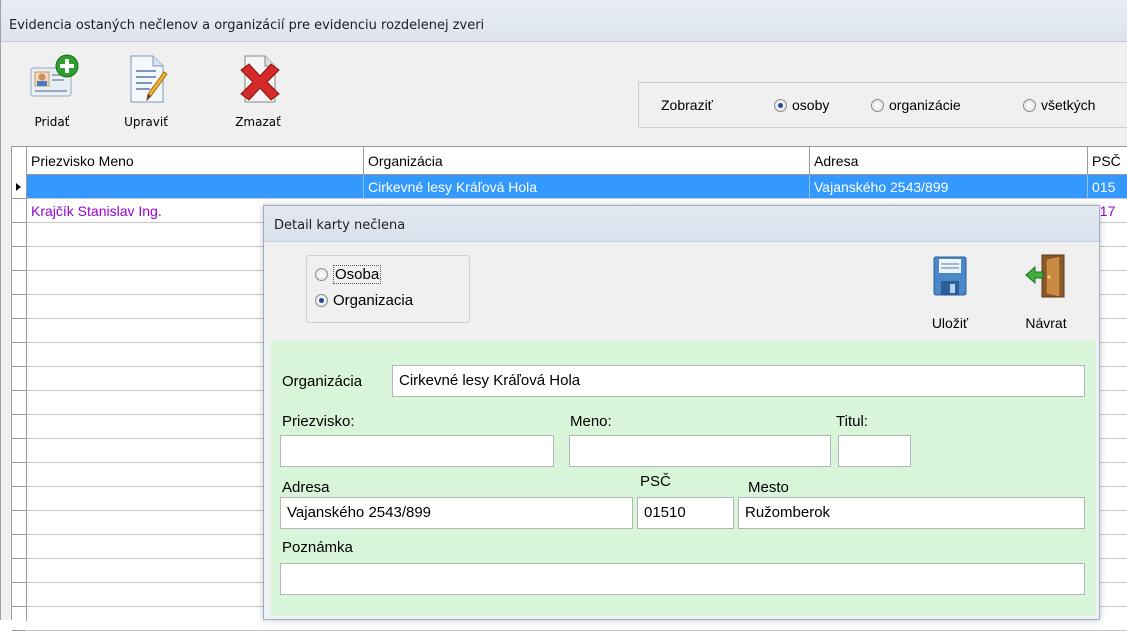  I want to click on type-option-person: Osoba, so click(357, 274).